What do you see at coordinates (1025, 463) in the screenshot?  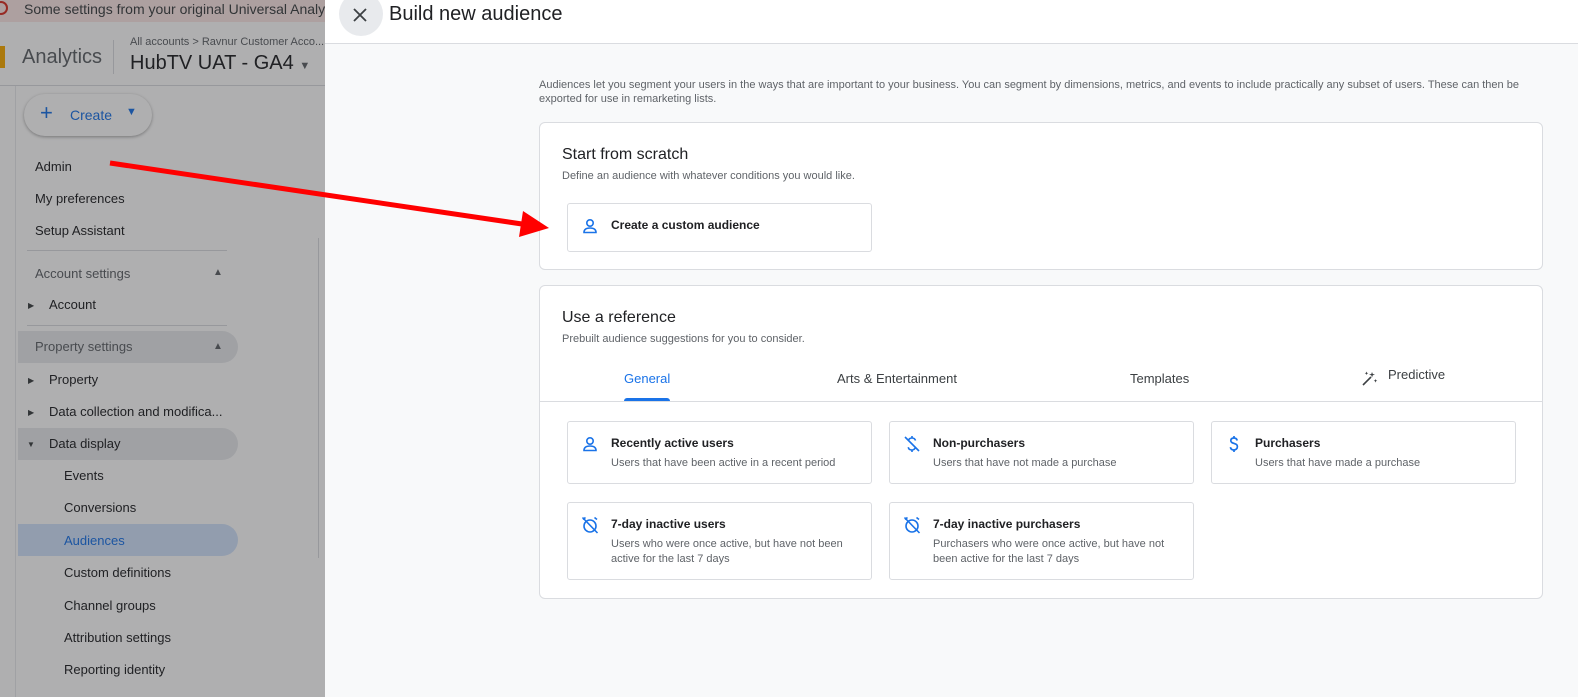 I see `option-description: Users that have not made a purchase` at bounding box center [1025, 463].